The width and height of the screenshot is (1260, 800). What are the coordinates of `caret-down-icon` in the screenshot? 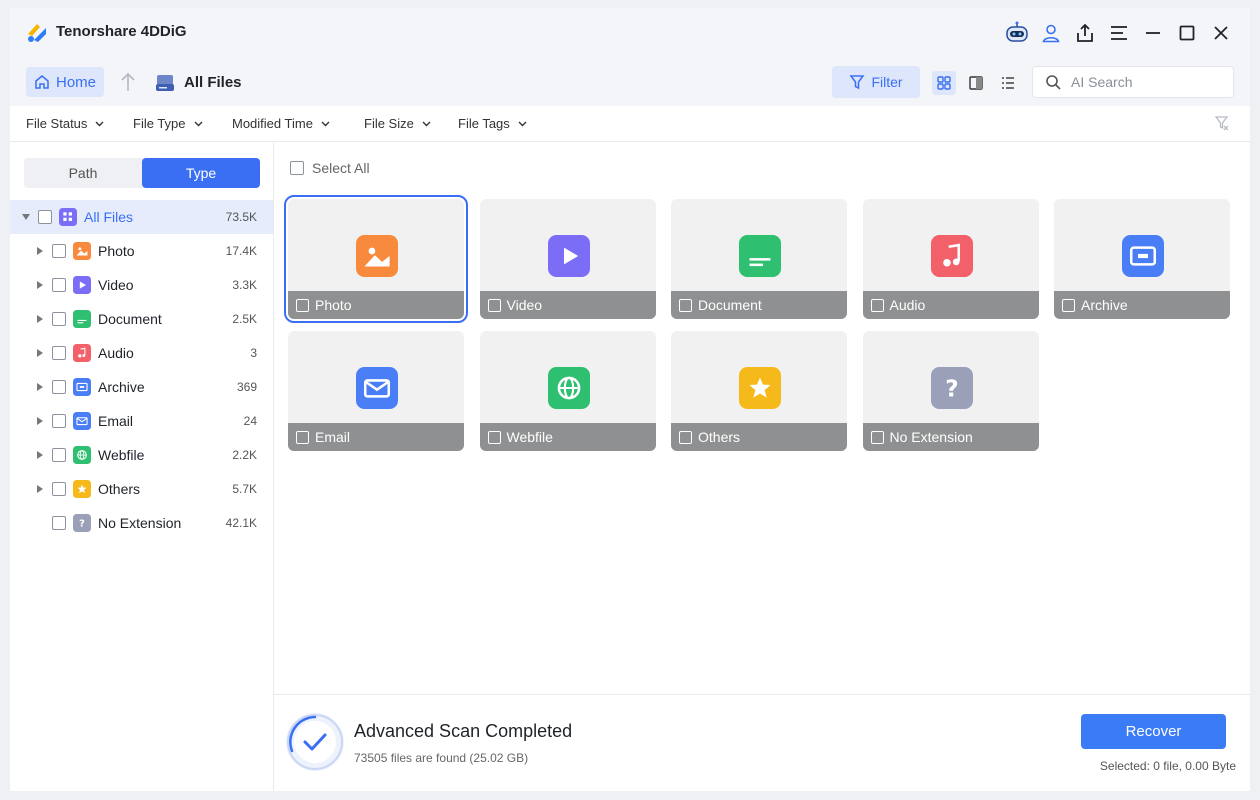 It's located at (26, 217).